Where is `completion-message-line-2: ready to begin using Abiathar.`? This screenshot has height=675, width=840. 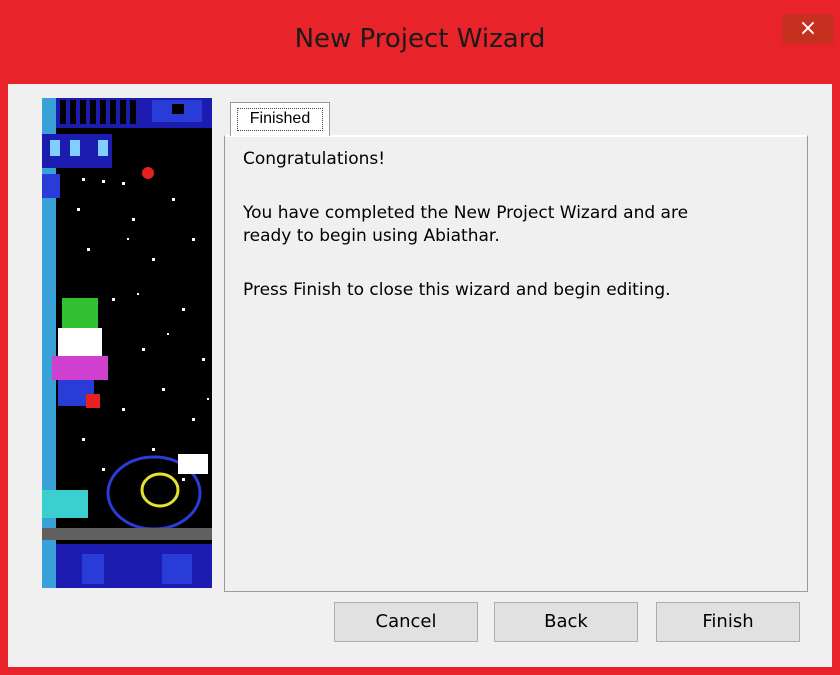
completion-message-line-2: ready to begin using Abiathar. is located at coordinates (371, 236).